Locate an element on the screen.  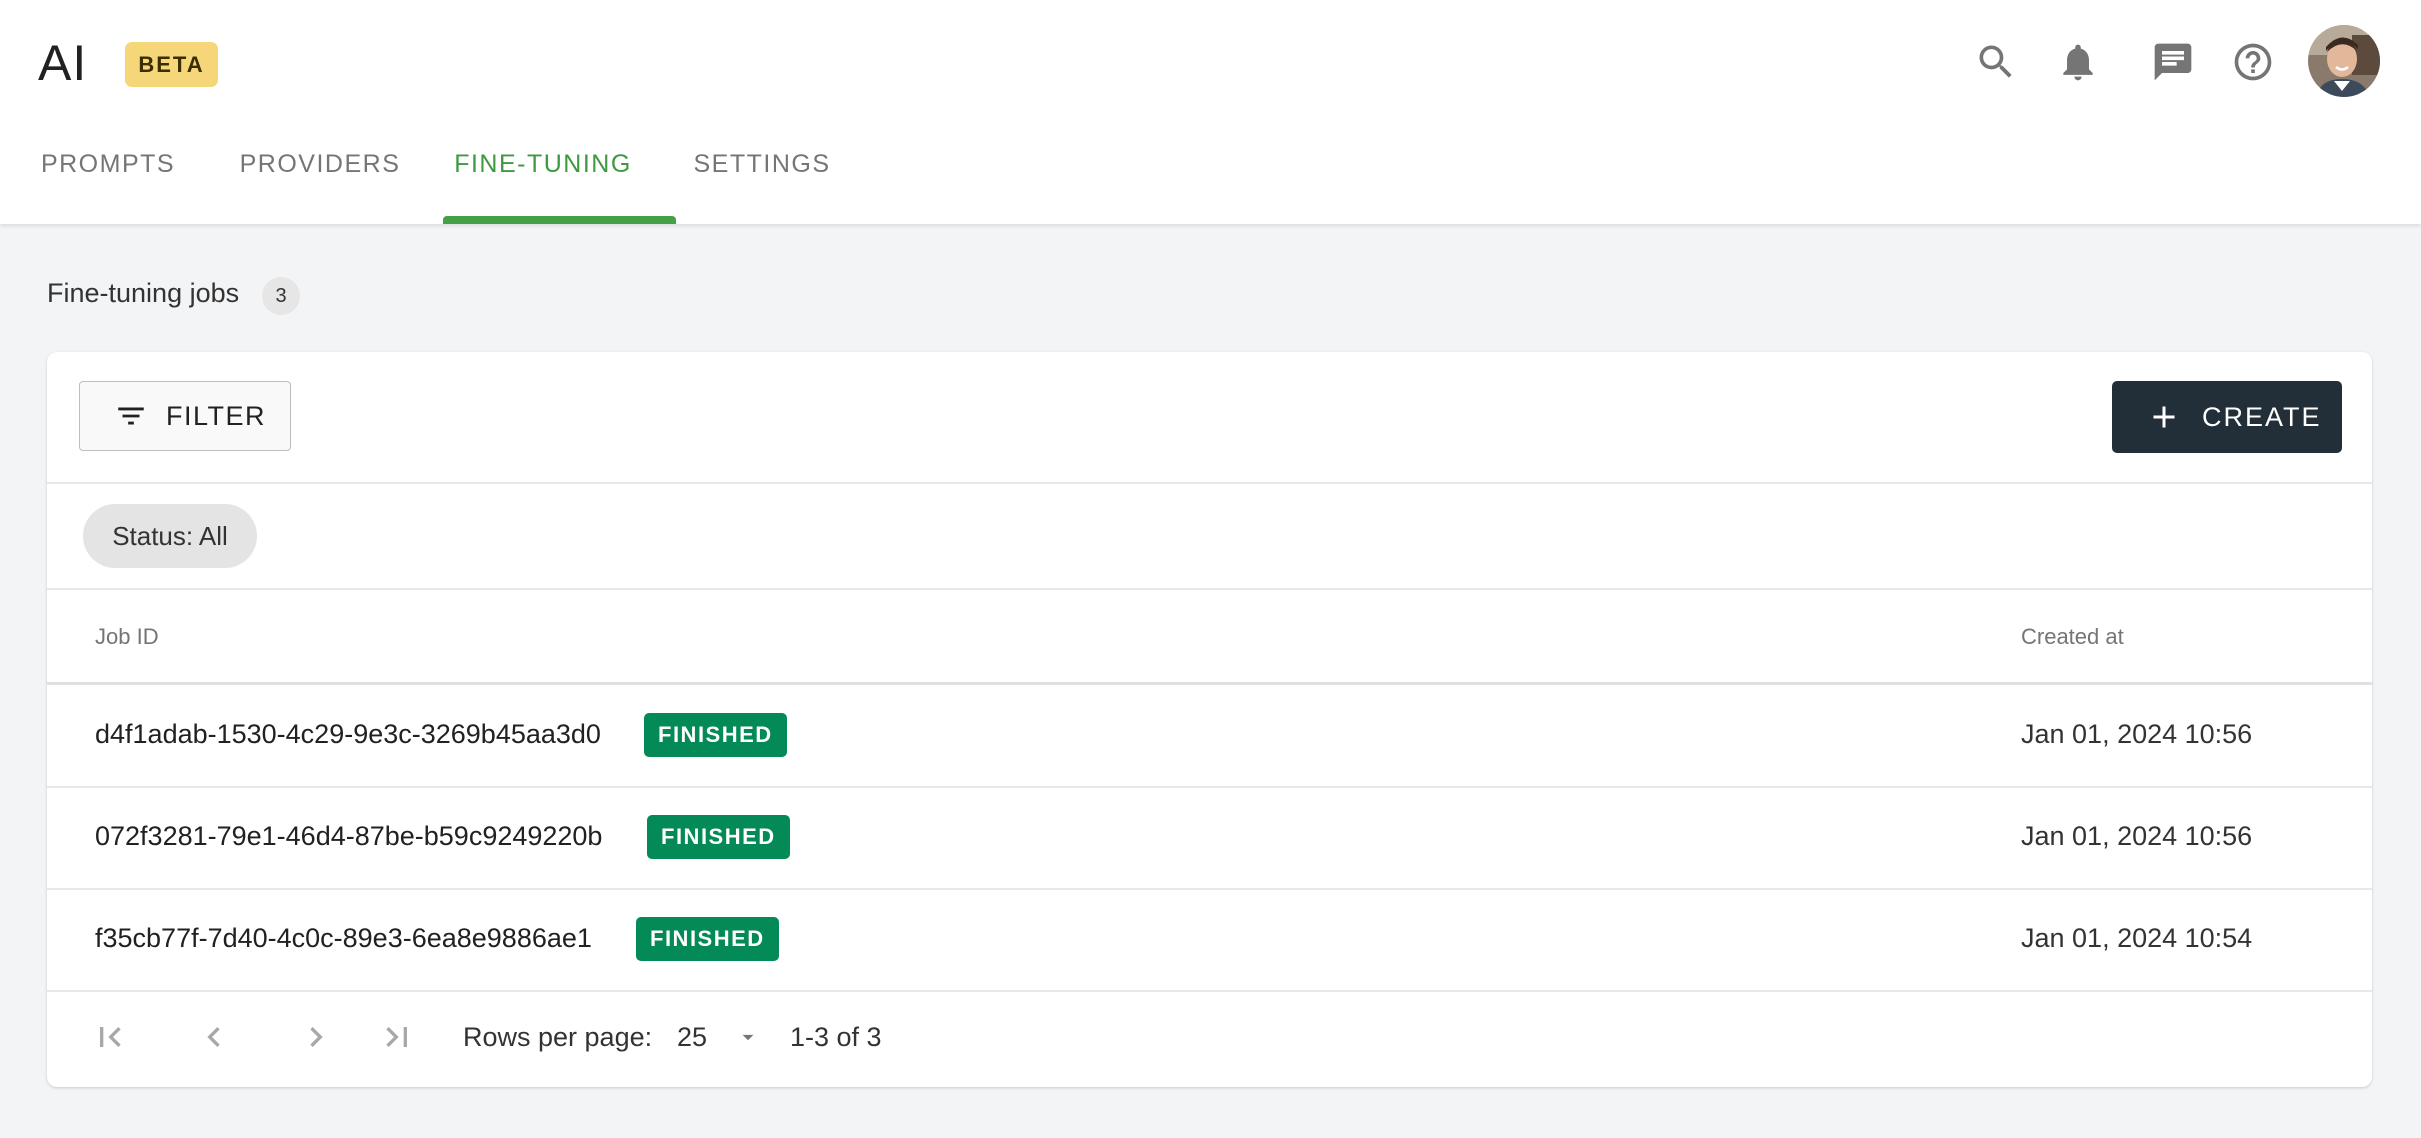
beta-badge: BETA is located at coordinates (171, 64).